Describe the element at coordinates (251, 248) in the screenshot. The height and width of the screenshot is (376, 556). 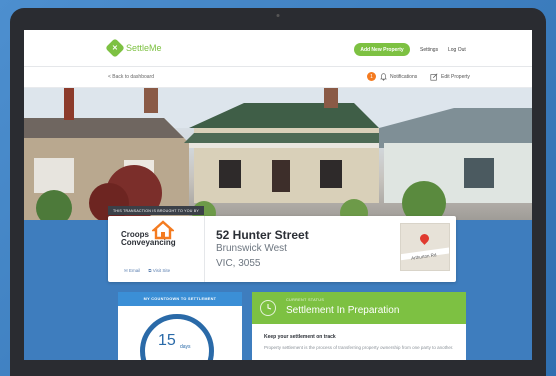
I see `property-suburb: Brunswick West` at that location.